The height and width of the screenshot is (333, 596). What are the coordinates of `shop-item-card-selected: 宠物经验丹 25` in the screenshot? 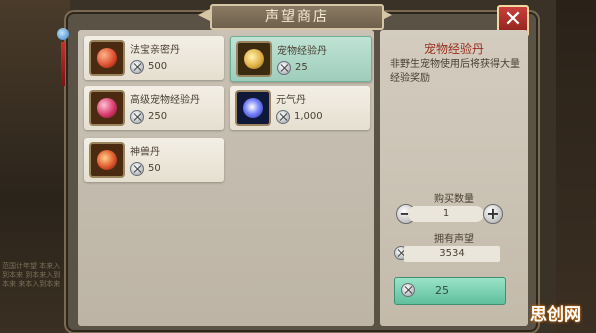 It's located at (301, 59).